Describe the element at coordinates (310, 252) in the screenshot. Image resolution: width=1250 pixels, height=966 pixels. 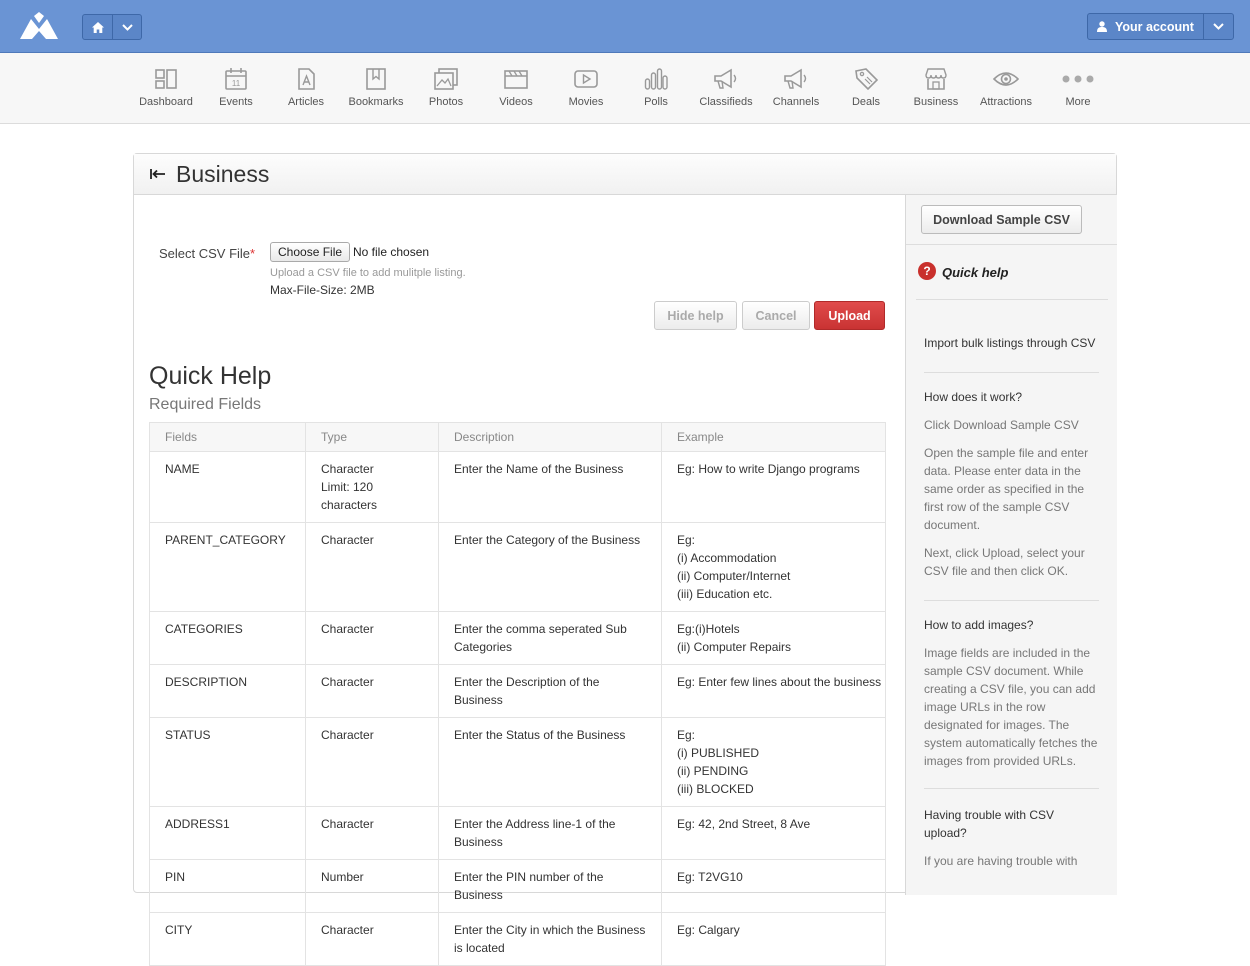
I see `choose-file-button: Choose File` at that location.